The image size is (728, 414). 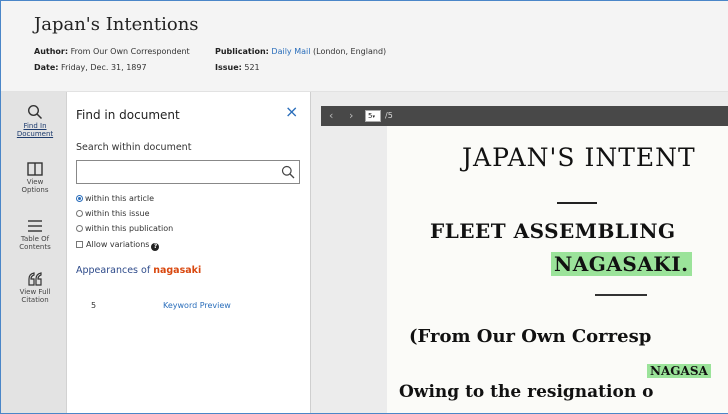 I want to click on rail-table-of-contents: Table Of Contents, so click(x=35, y=235).